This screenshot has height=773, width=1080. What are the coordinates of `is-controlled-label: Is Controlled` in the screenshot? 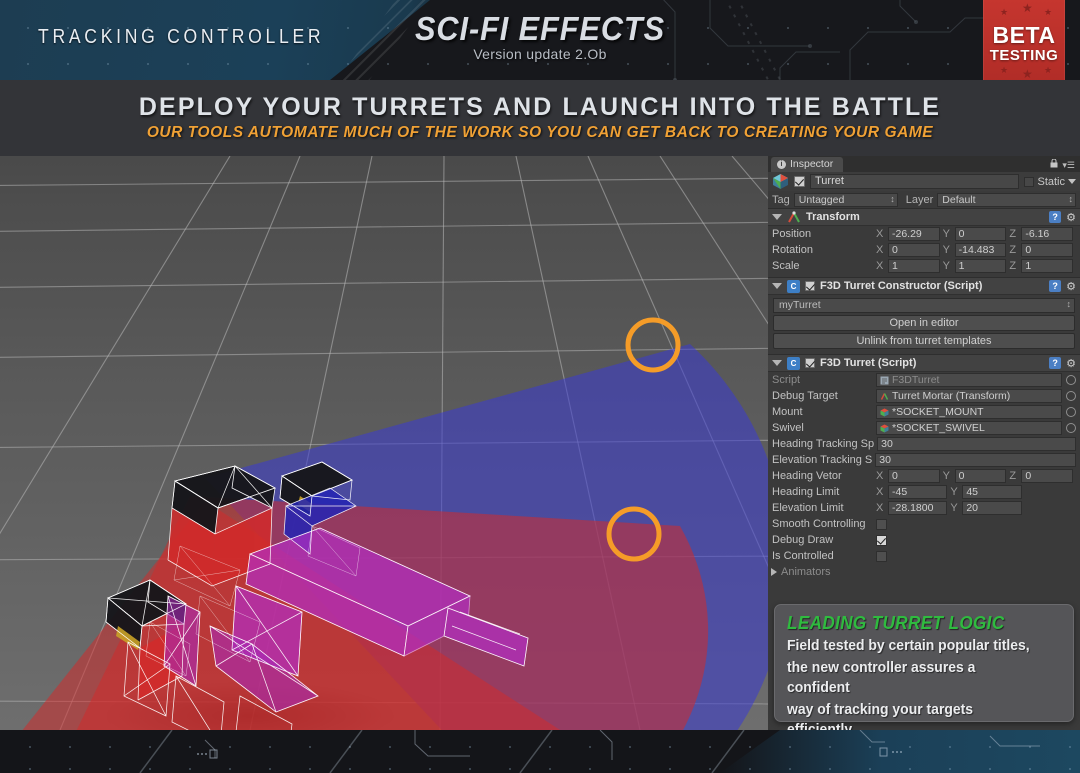 It's located at (803, 556).